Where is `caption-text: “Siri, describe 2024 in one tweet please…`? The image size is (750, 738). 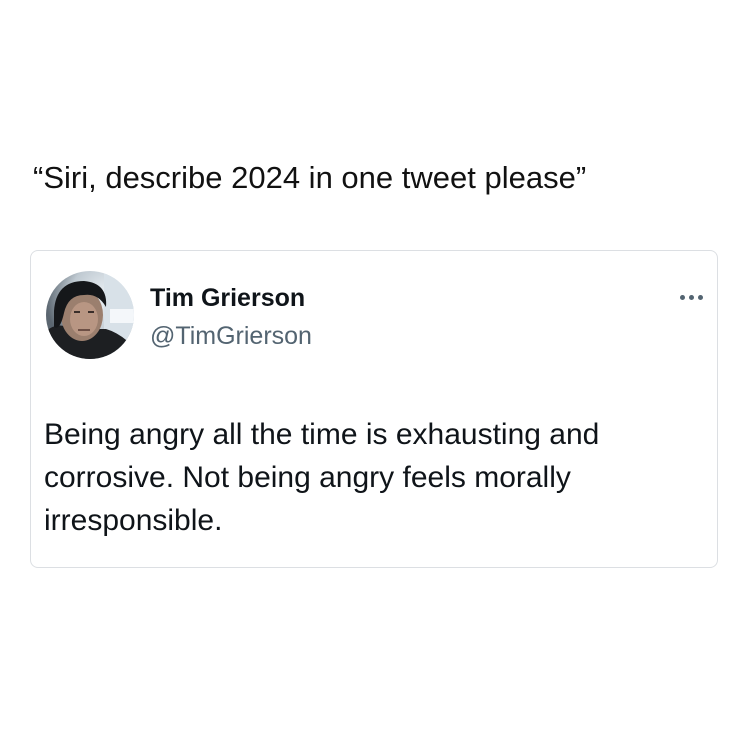
caption-text: “Siri, describe 2024 in one tweet please… is located at coordinates (310, 177).